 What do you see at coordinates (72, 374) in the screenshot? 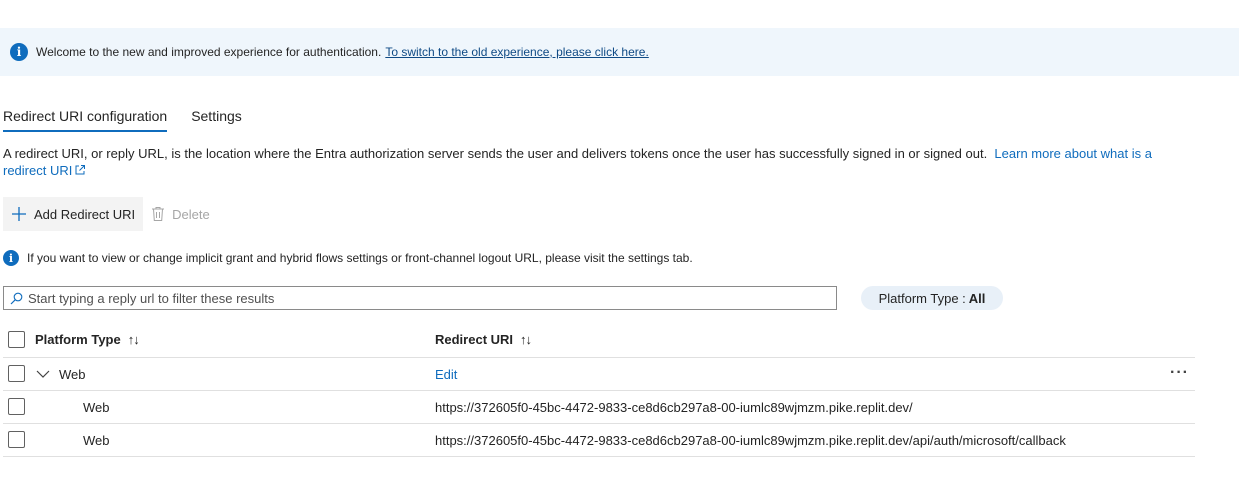
I see `group-name: Web` at bounding box center [72, 374].